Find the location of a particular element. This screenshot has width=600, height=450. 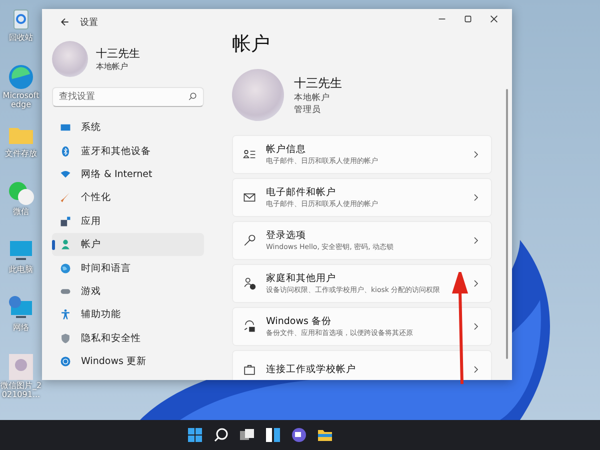

nav-item: 辅助功能 is located at coordinates (128, 315).